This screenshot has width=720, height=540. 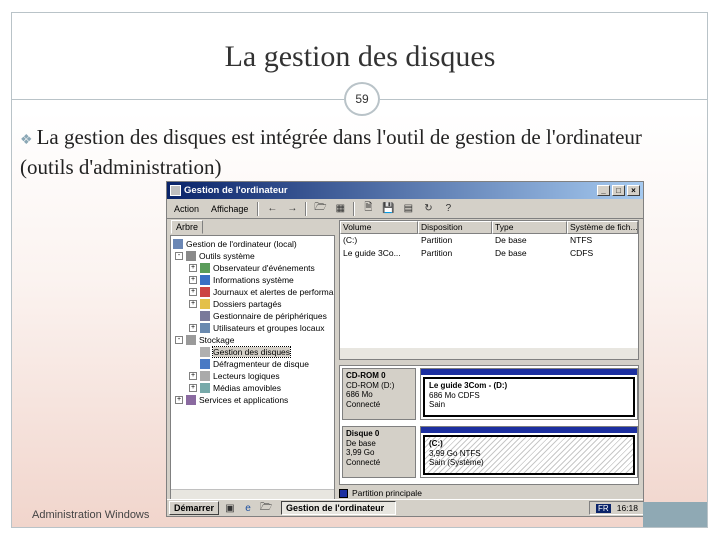 I want to click on partition-line: 686 Mo CDFS, so click(x=454, y=395).